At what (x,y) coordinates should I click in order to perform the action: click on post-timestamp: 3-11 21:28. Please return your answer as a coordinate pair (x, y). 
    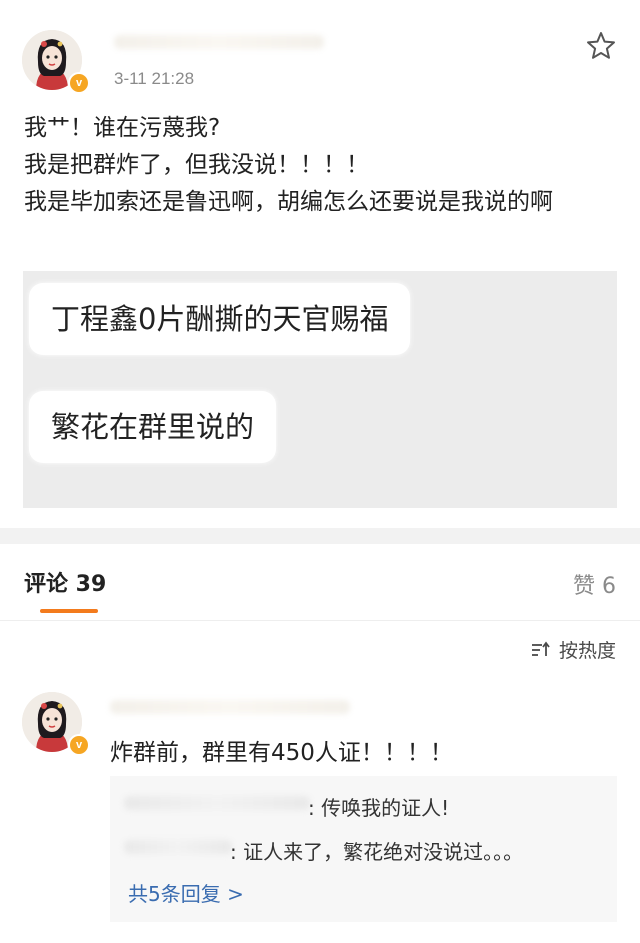
    Looking at the image, I should click on (154, 78).